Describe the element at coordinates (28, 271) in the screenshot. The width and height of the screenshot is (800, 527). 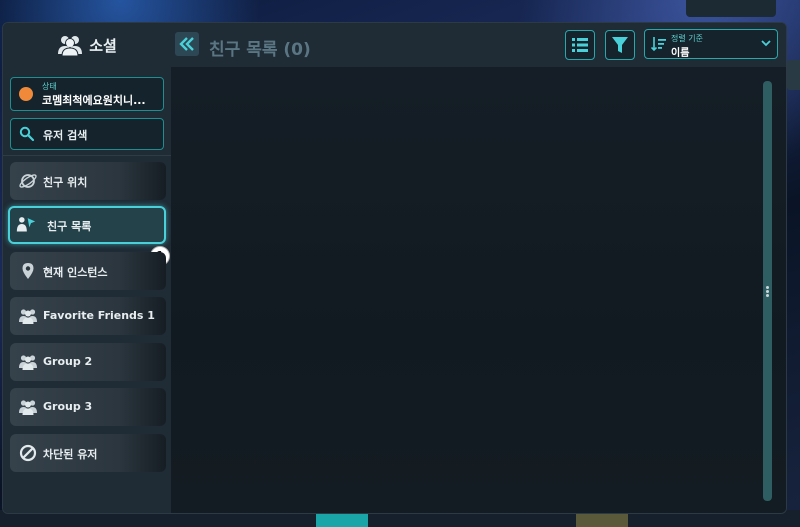
I see `location-pin-icon` at that location.